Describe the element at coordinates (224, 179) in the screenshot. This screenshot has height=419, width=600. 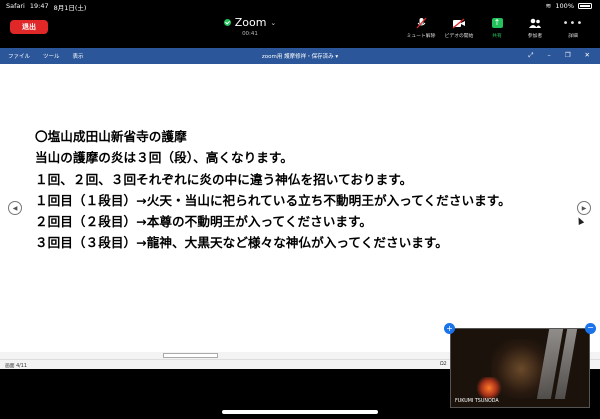
I see `doc-line: １回、２回、３回それぞれに炎の中に違う神仏を招いております。` at that location.